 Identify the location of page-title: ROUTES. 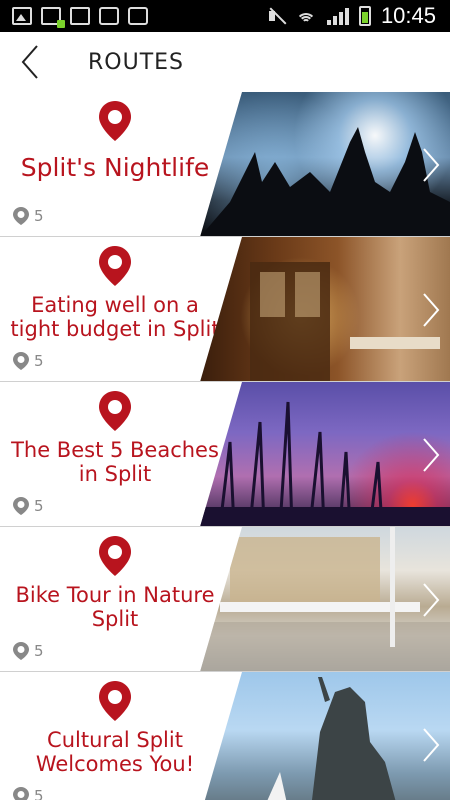
(136, 62).